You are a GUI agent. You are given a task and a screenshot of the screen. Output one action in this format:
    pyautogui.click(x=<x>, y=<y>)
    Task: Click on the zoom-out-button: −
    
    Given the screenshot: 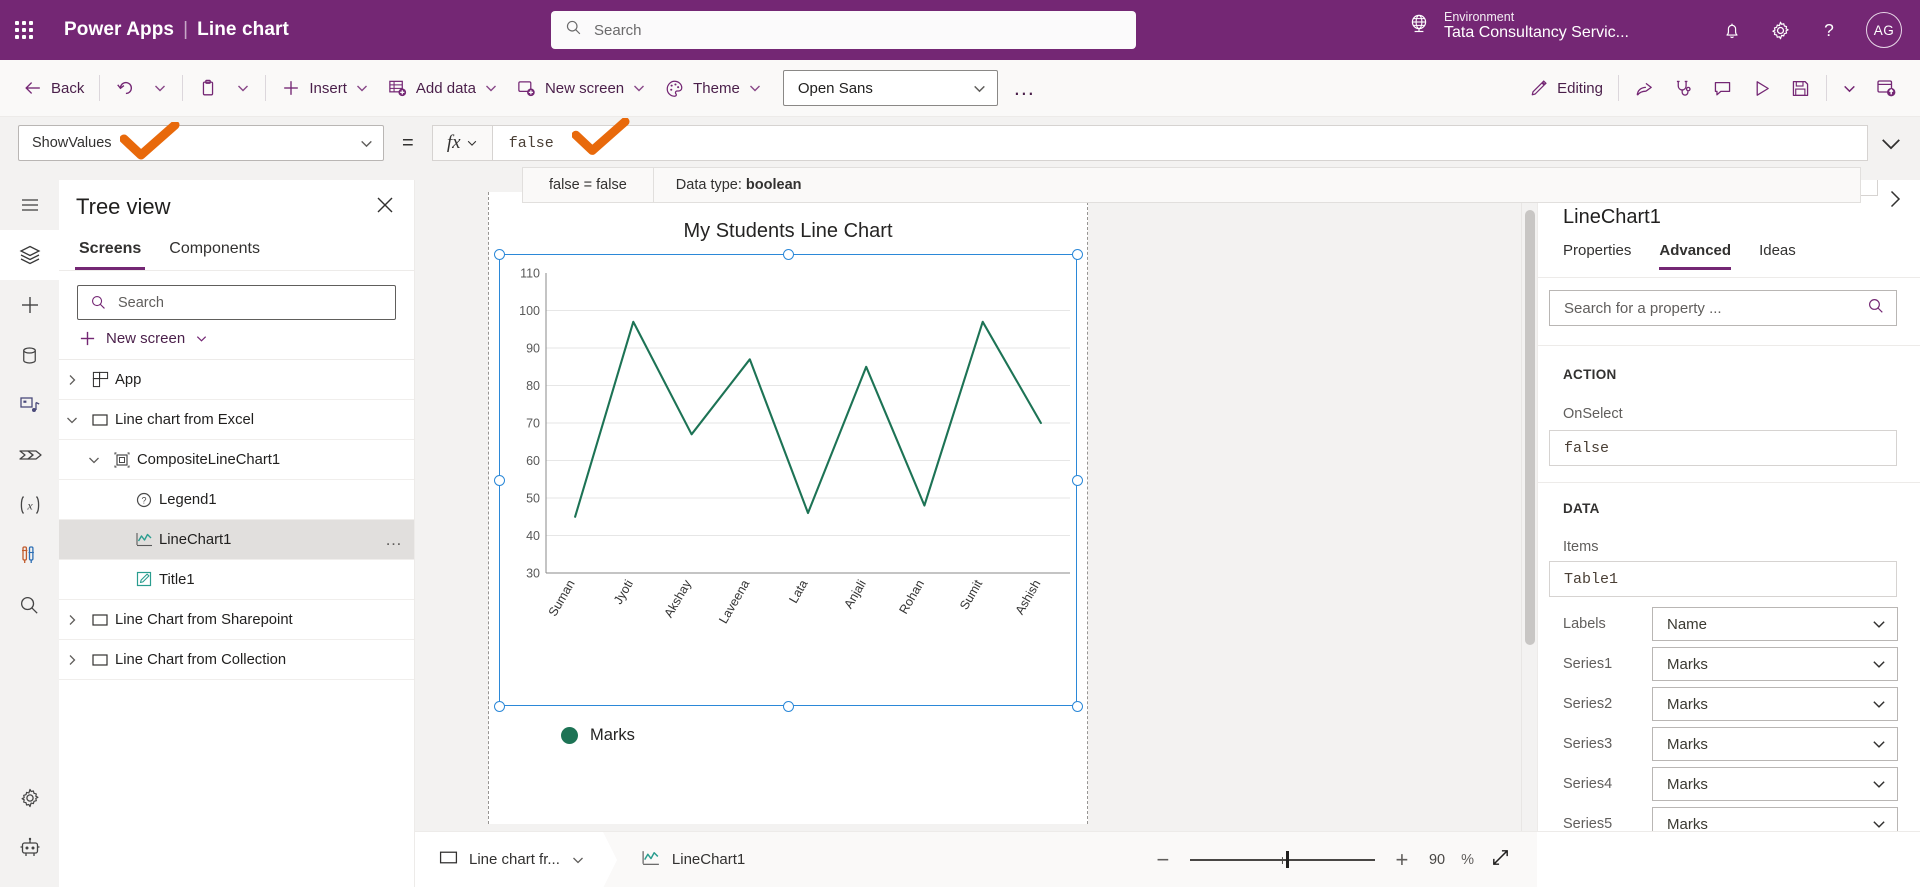 What is the action you would take?
    pyautogui.click(x=1163, y=859)
    